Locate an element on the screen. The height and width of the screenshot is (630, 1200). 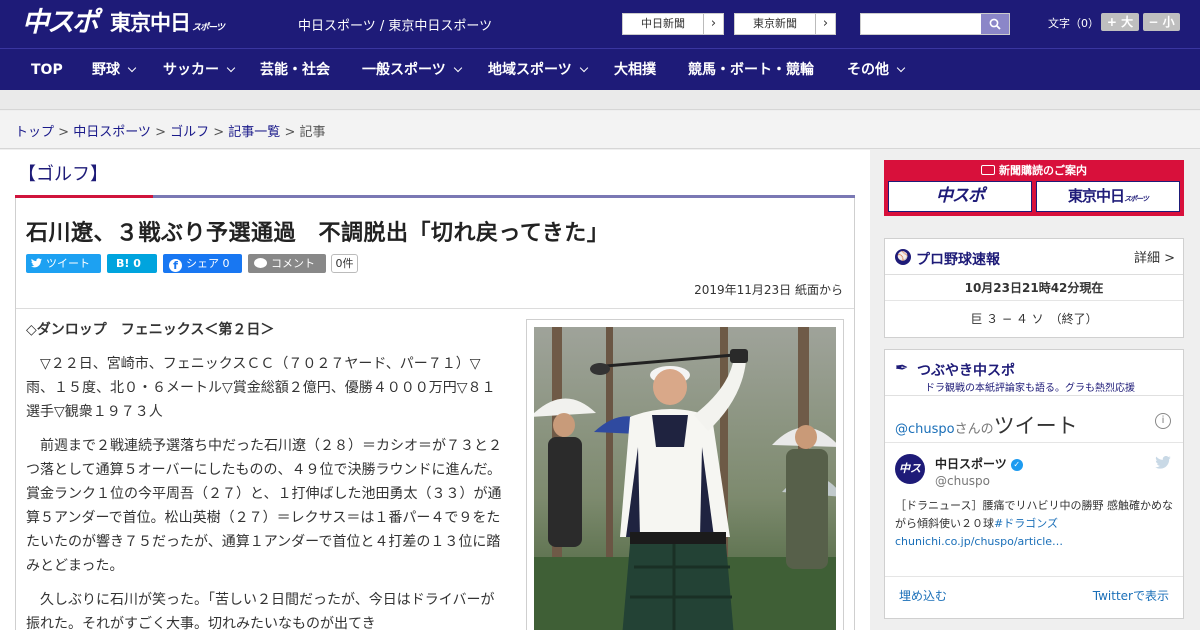
embed-link: 埋め込む is located at coordinates (923, 595).